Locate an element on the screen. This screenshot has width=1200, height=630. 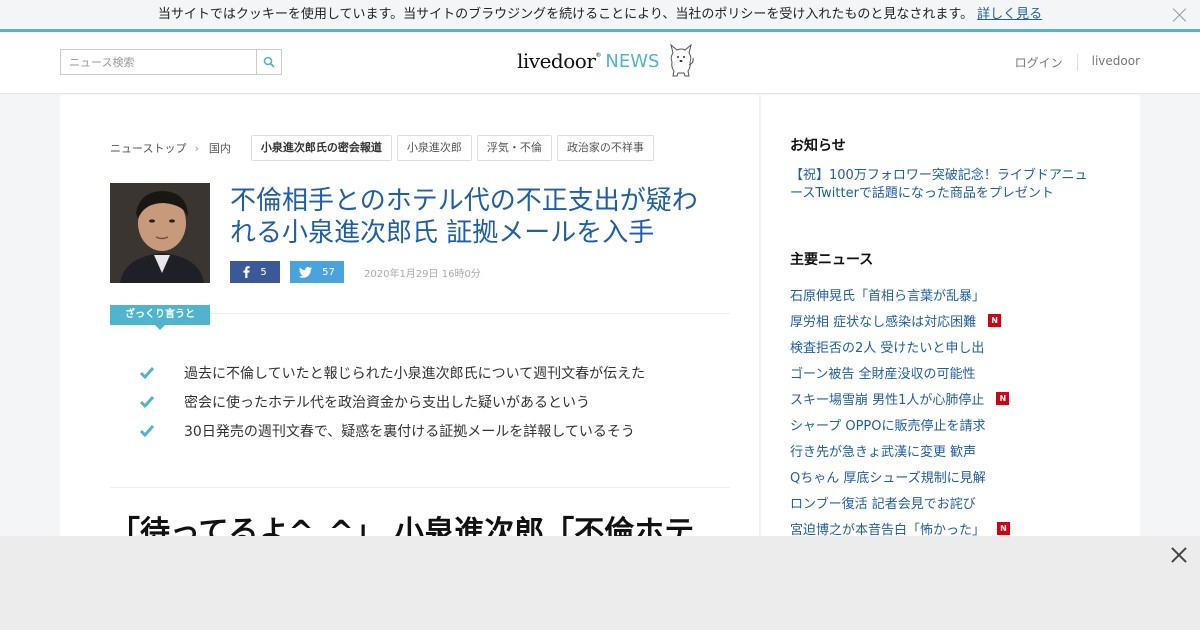
dog-mascot-icon is located at coordinates (682, 60).